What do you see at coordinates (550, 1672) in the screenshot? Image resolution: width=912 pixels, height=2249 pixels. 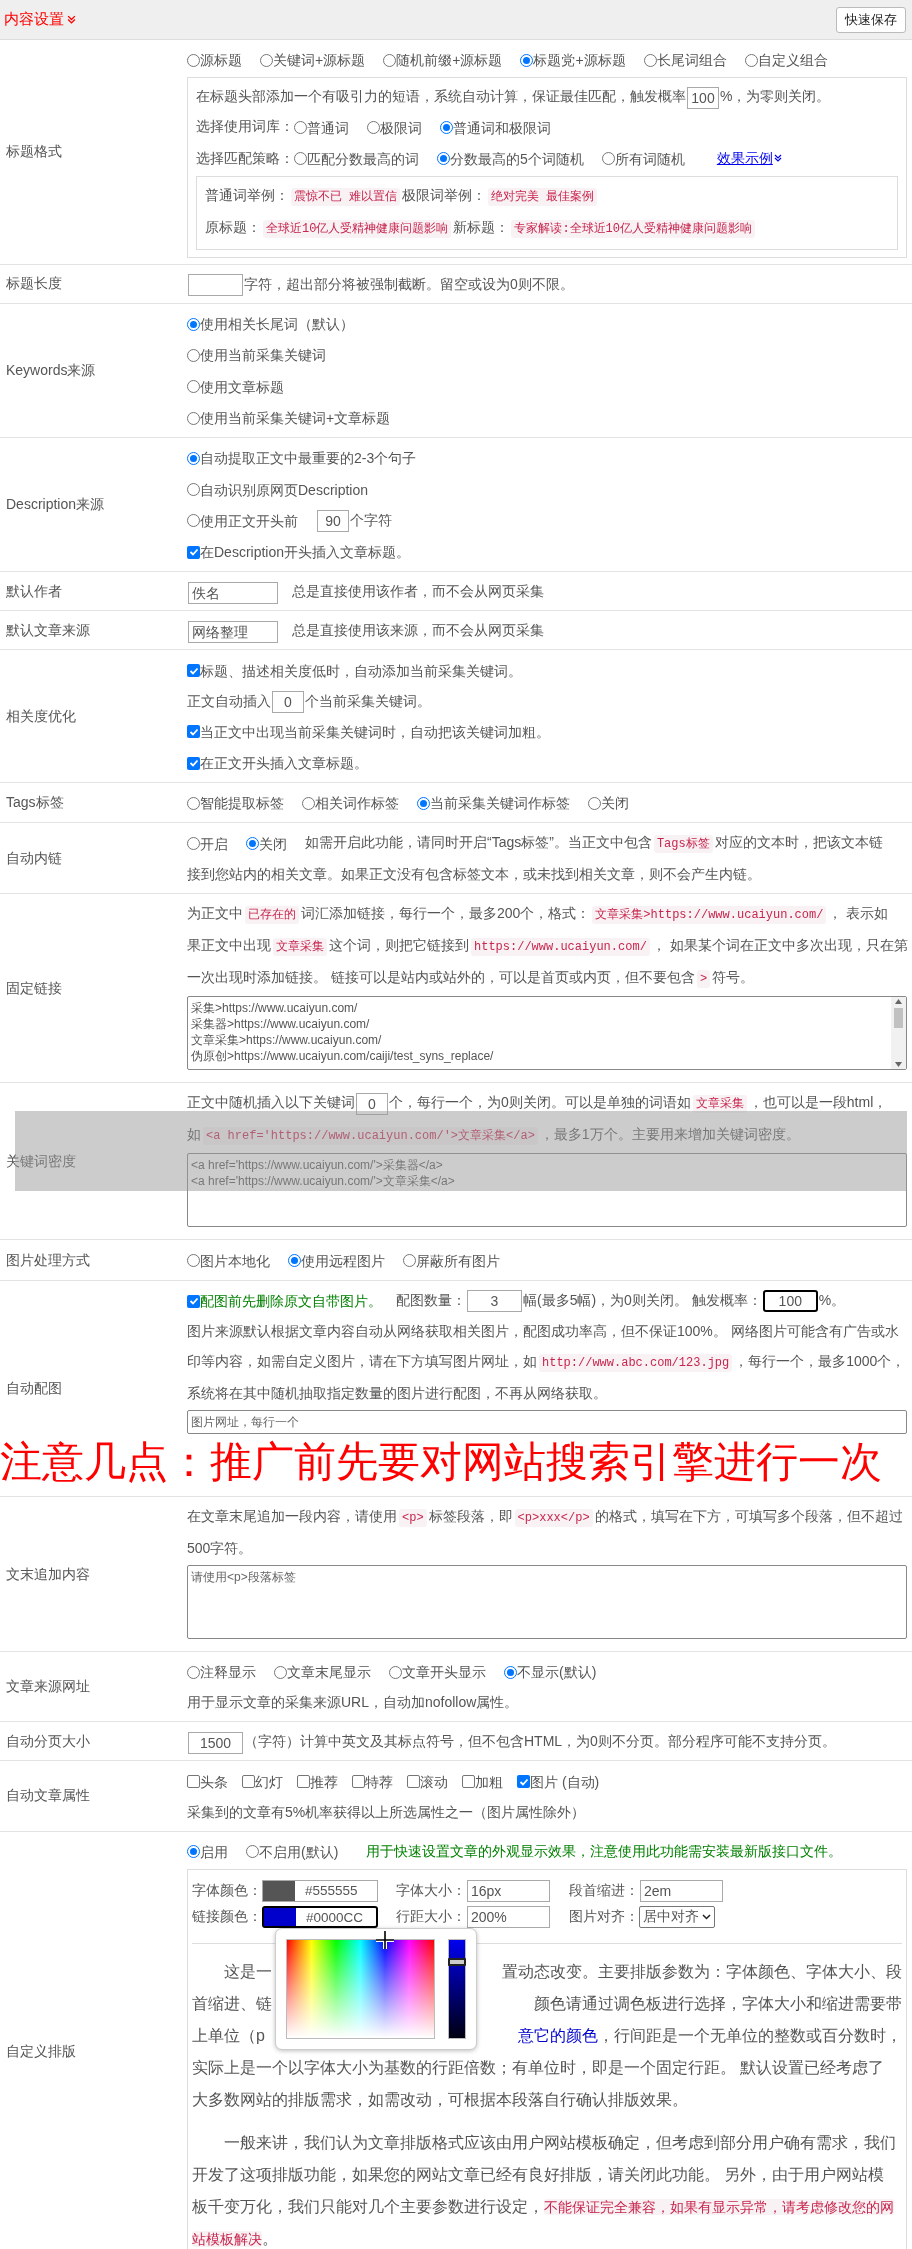 I see `radio-option: 不显示(默认)` at bounding box center [550, 1672].